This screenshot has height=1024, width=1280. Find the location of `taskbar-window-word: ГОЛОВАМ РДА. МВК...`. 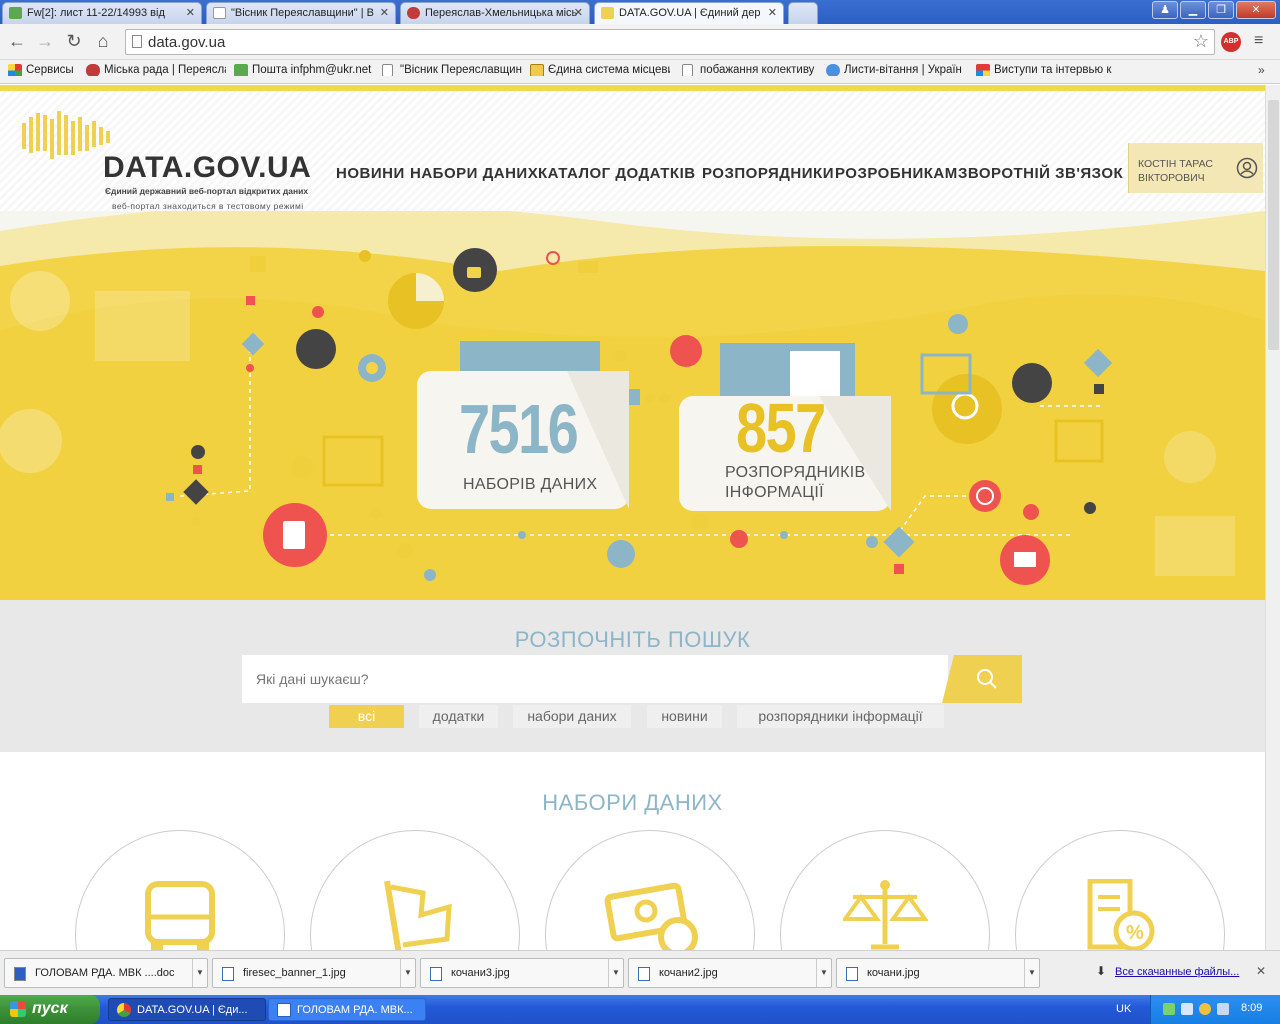

taskbar-window-word: ГОЛОВАМ РДА. МВК... is located at coordinates (347, 1009).